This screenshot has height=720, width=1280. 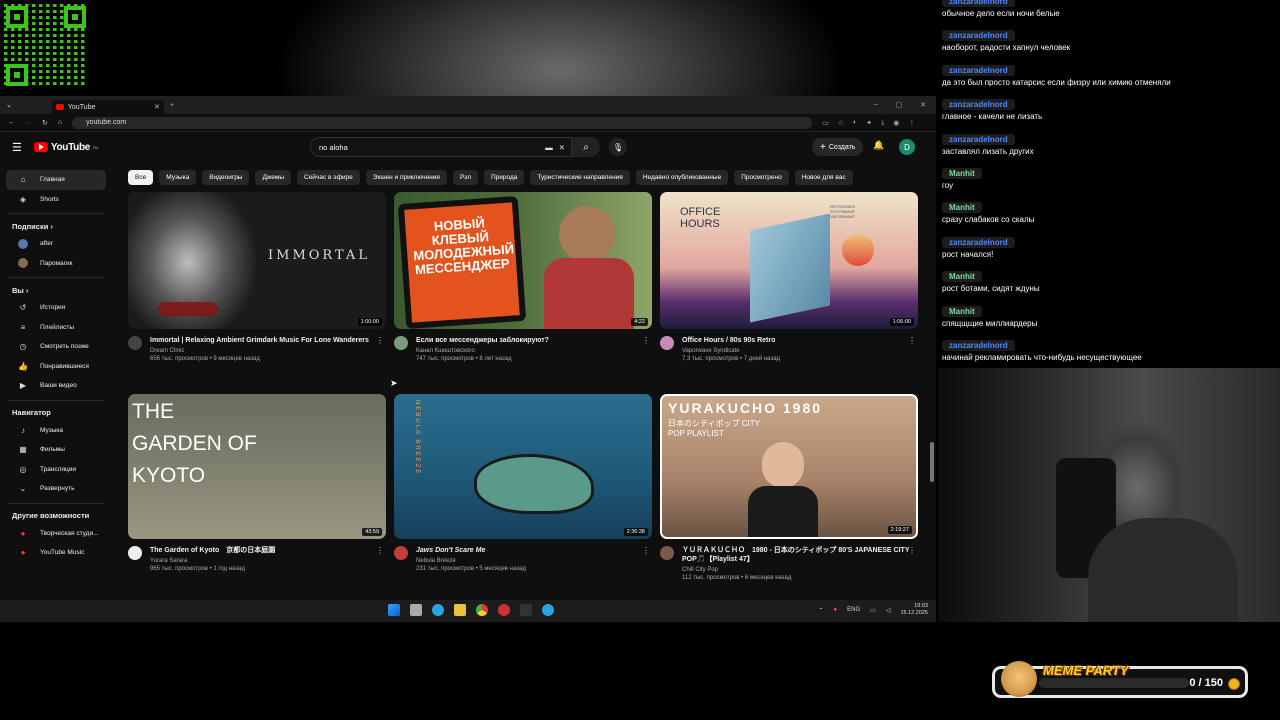 What do you see at coordinates (504, 177) in the screenshot?
I see `filter-chip: Природа` at bounding box center [504, 177].